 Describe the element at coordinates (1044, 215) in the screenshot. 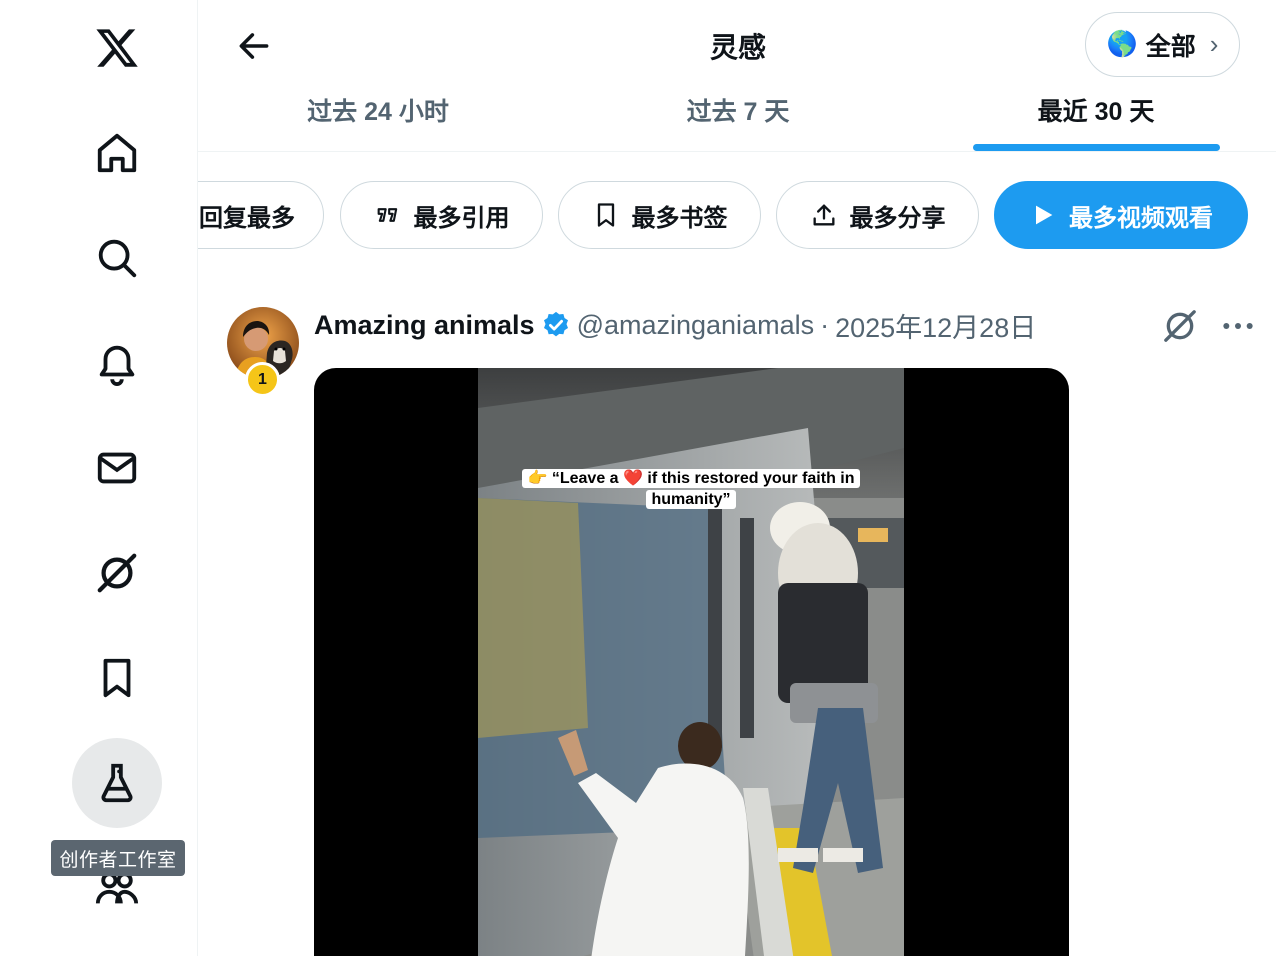

I see `play-icon` at that location.